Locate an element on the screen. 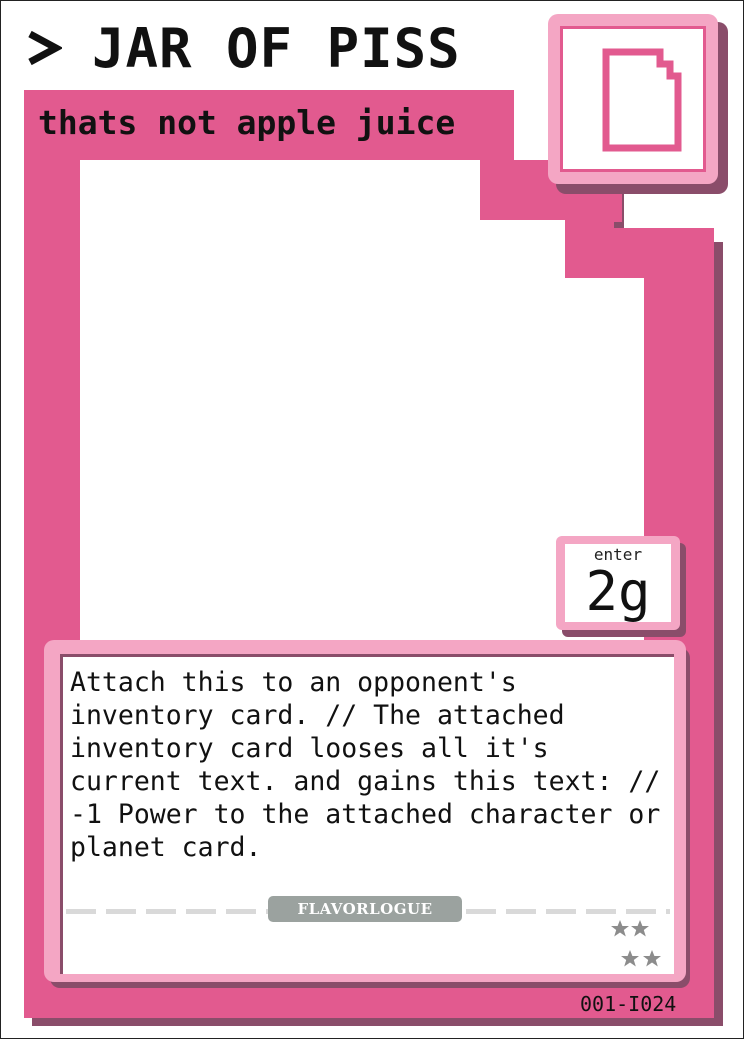  rarity-stars is located at coordinates (636, 943).